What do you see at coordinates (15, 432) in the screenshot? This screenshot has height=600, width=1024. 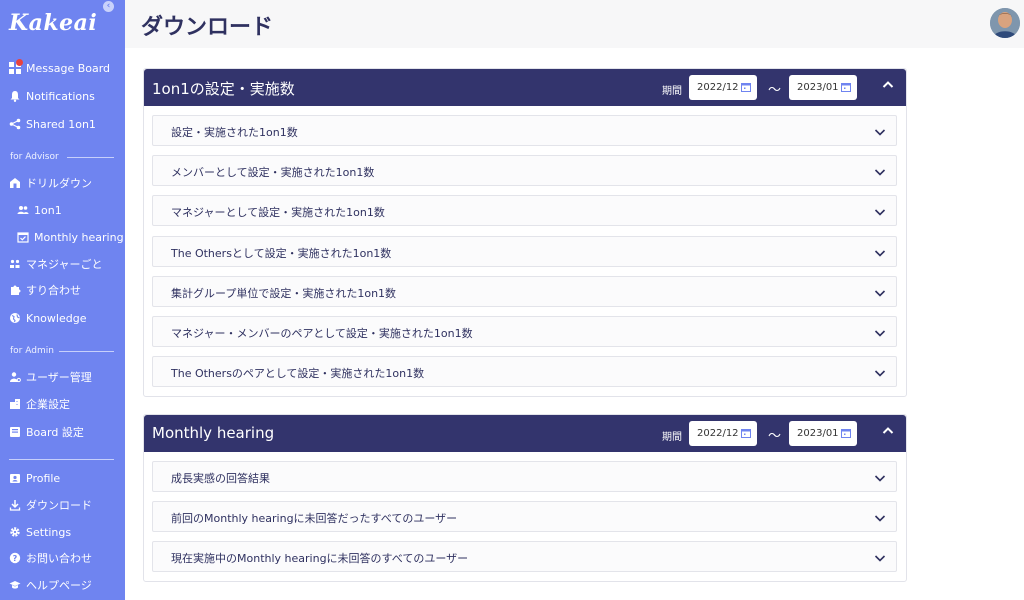 I see `board-icon` at bounding box center [15, 432].